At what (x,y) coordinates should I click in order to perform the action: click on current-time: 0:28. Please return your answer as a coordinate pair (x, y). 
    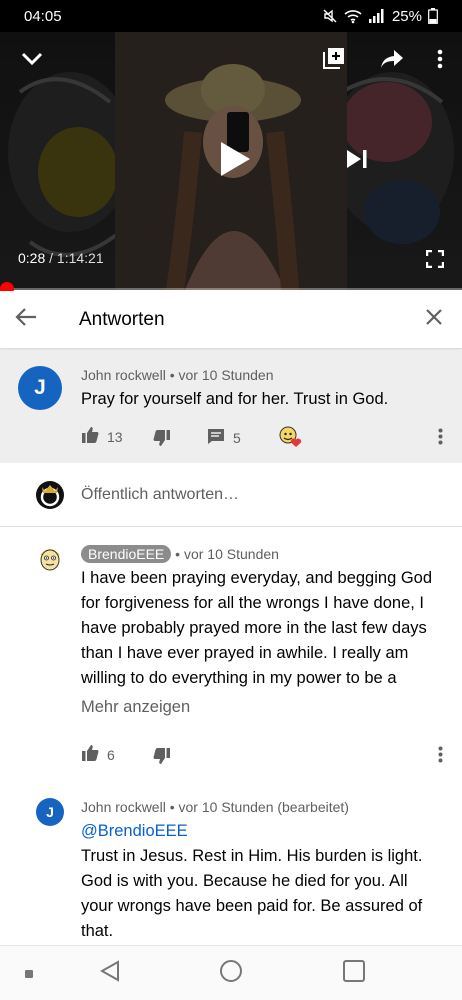
    Looking at the image, I should click on (32, 258).